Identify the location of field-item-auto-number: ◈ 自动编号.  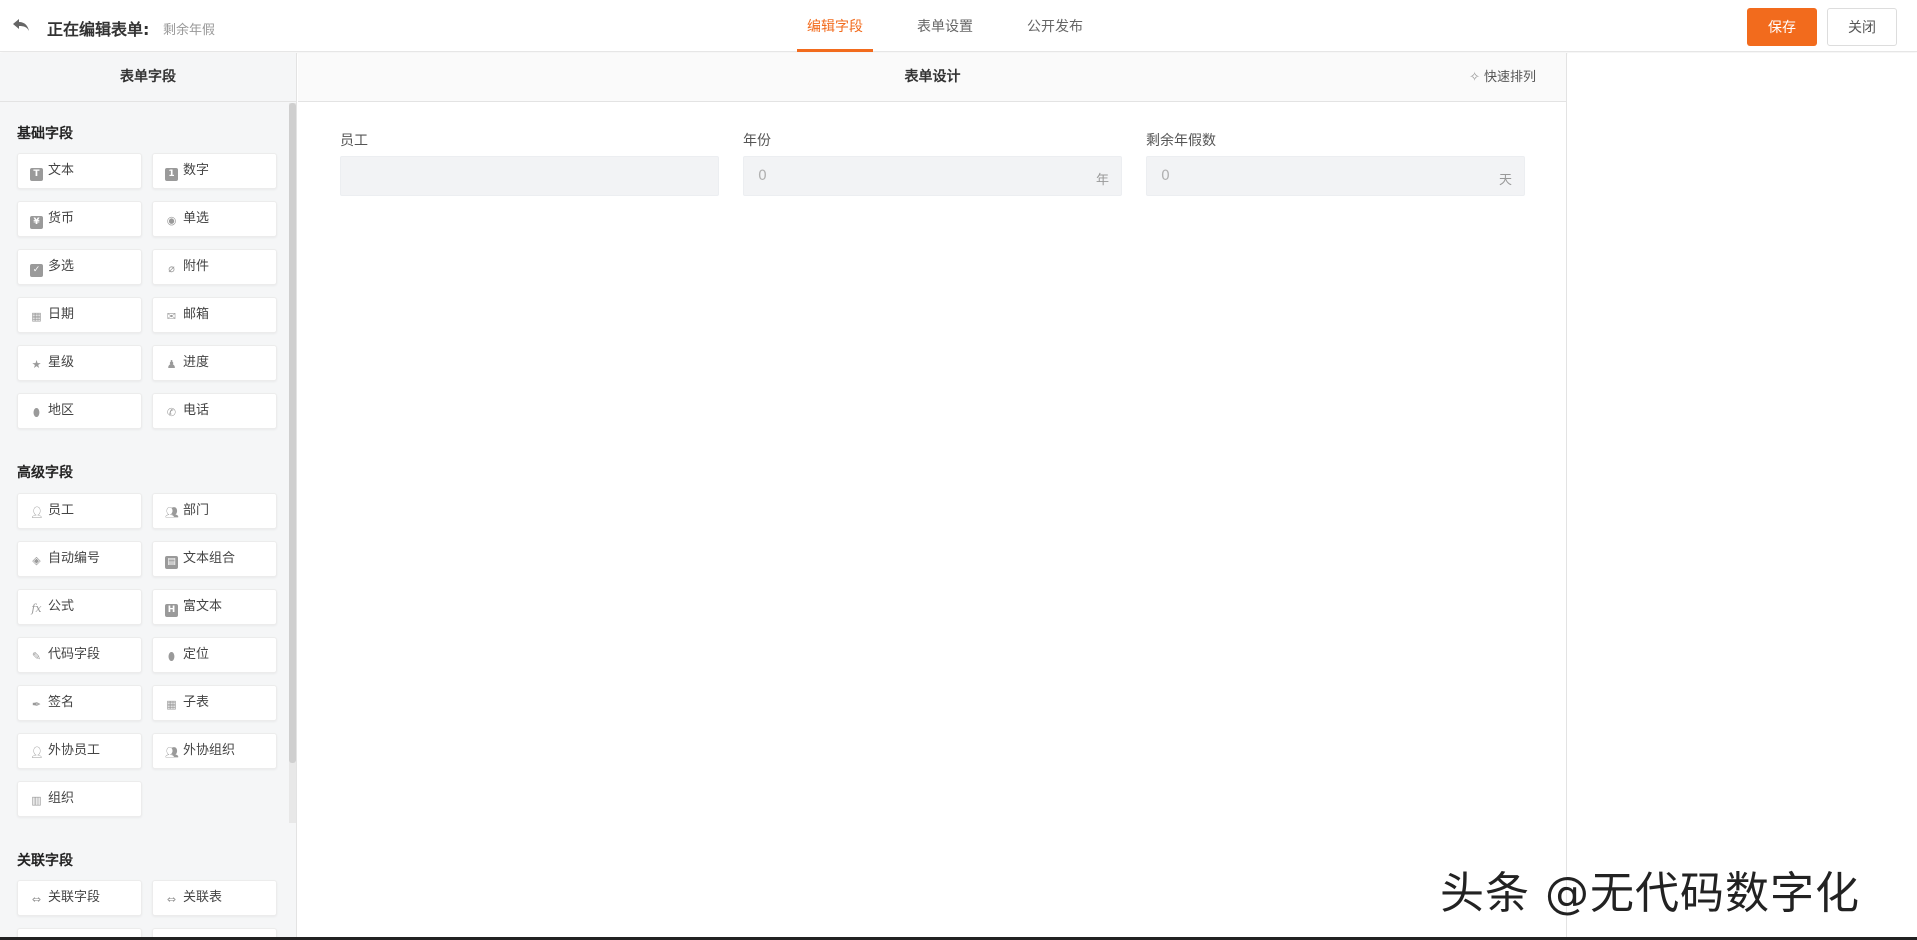
(79, 559).